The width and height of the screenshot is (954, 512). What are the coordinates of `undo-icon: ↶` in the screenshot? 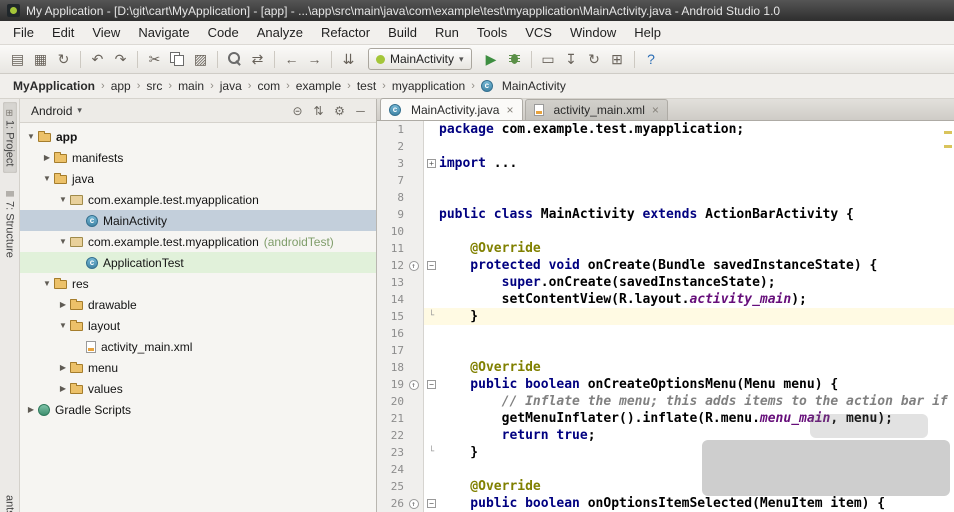 It's located at (97, 59).